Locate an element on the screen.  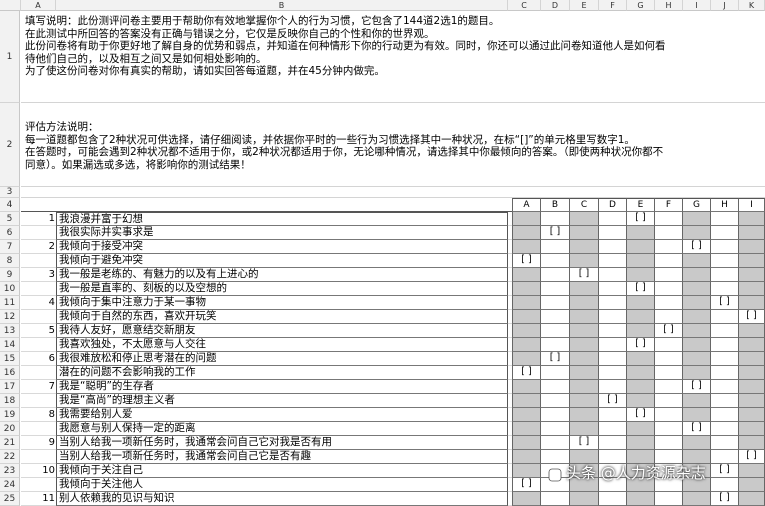
row-header-9: 9 is located at coordinates (10, 275).